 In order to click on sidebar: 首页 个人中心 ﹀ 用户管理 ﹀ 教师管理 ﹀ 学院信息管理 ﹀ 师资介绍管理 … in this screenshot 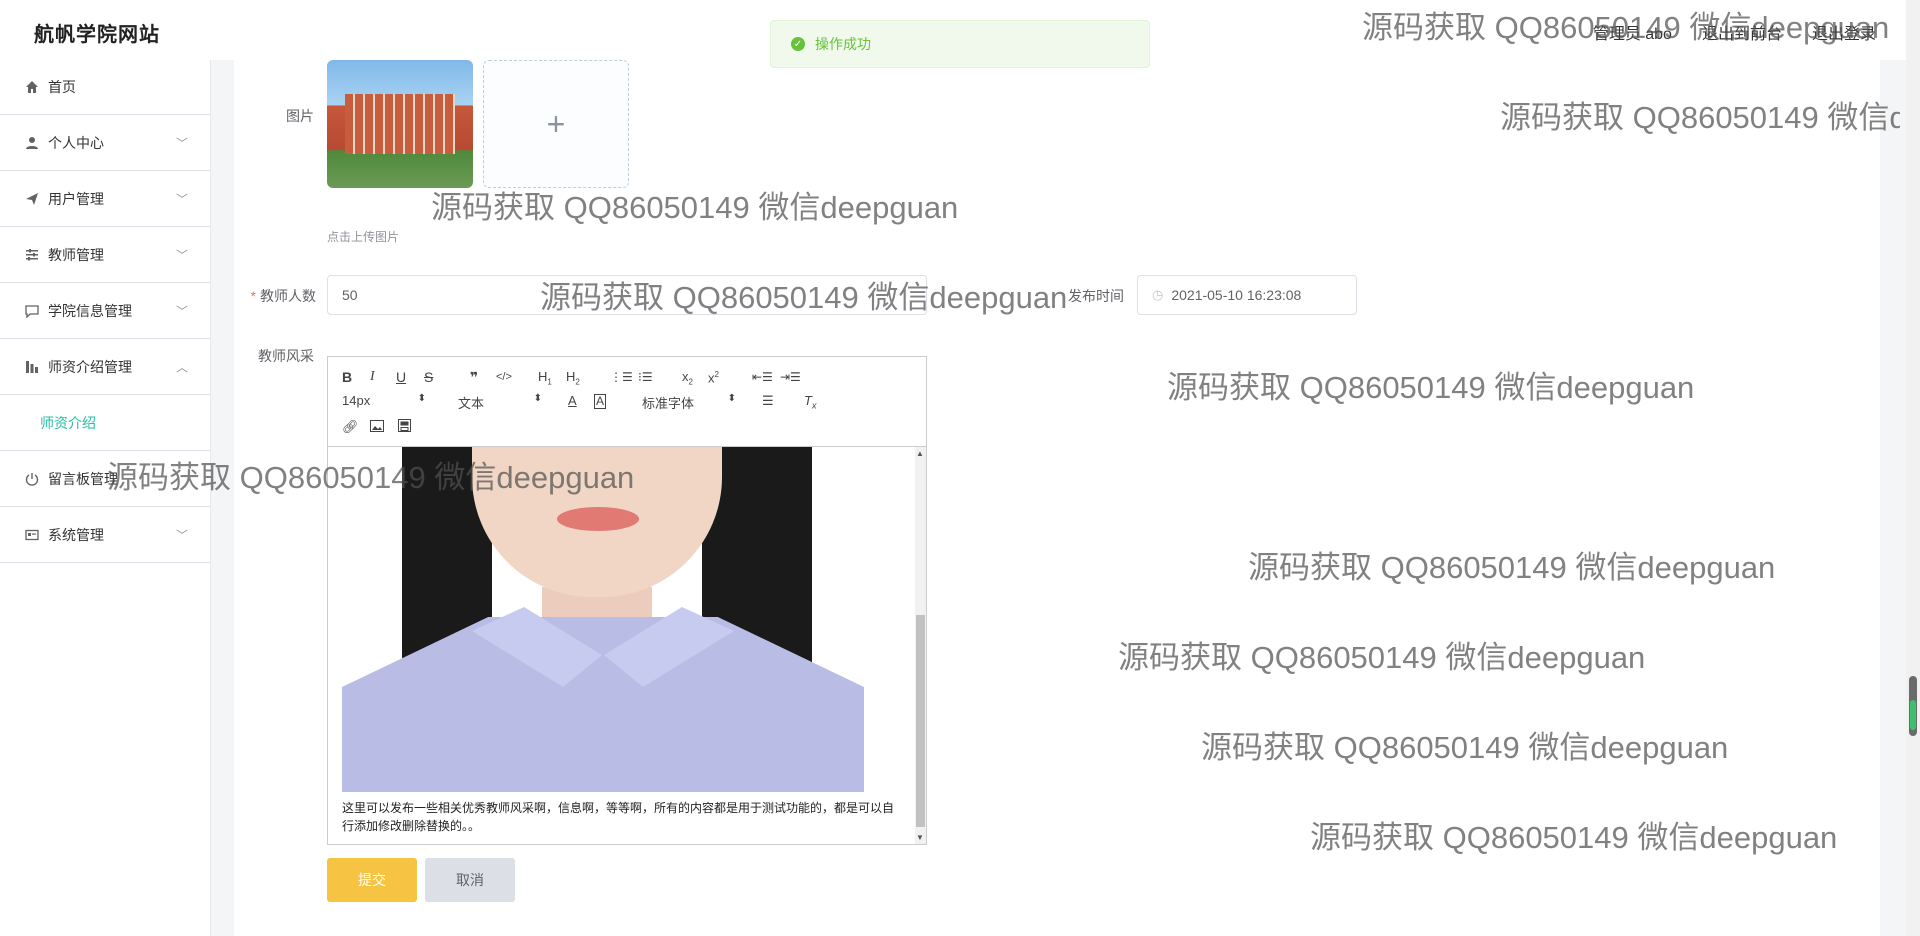, I will do `click(105, 498)`.